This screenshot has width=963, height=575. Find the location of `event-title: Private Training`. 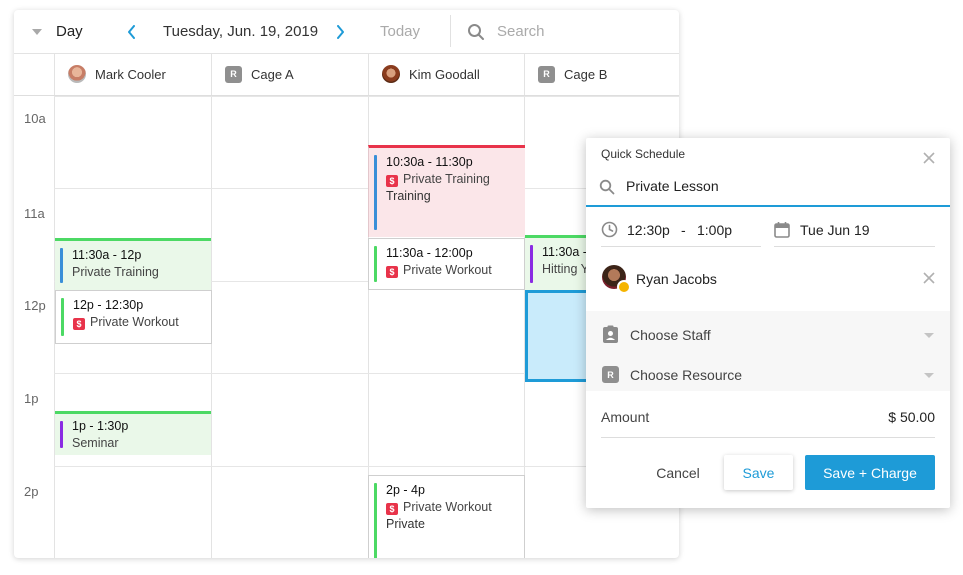

event-title: Private Training is located at coordinates (115, 272).